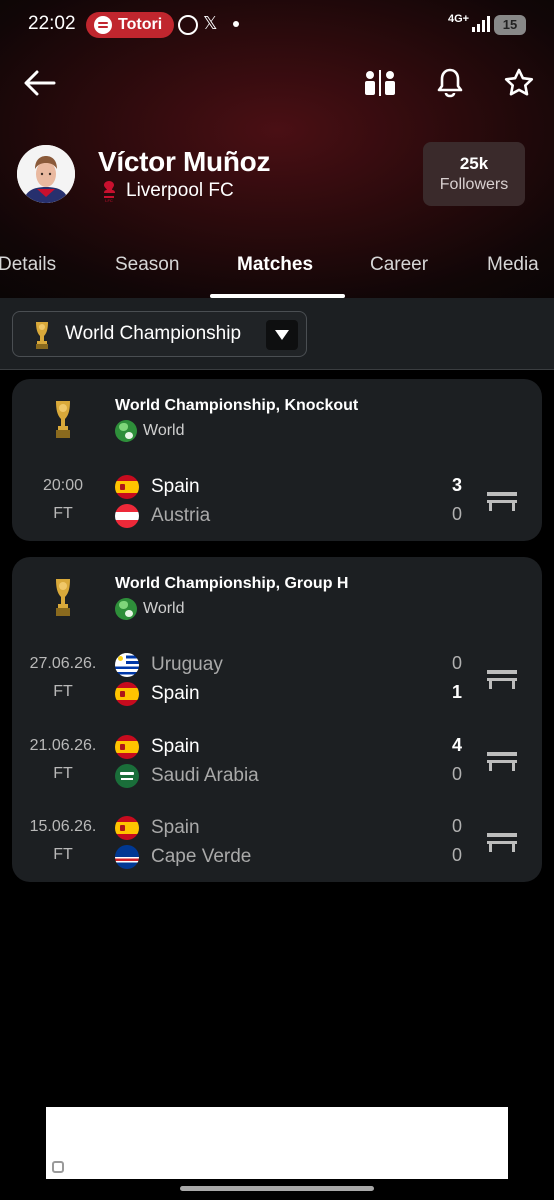 This screenshot has width=554, height=1200. I want to click on away-team-name: Spain, so click(175, 693).